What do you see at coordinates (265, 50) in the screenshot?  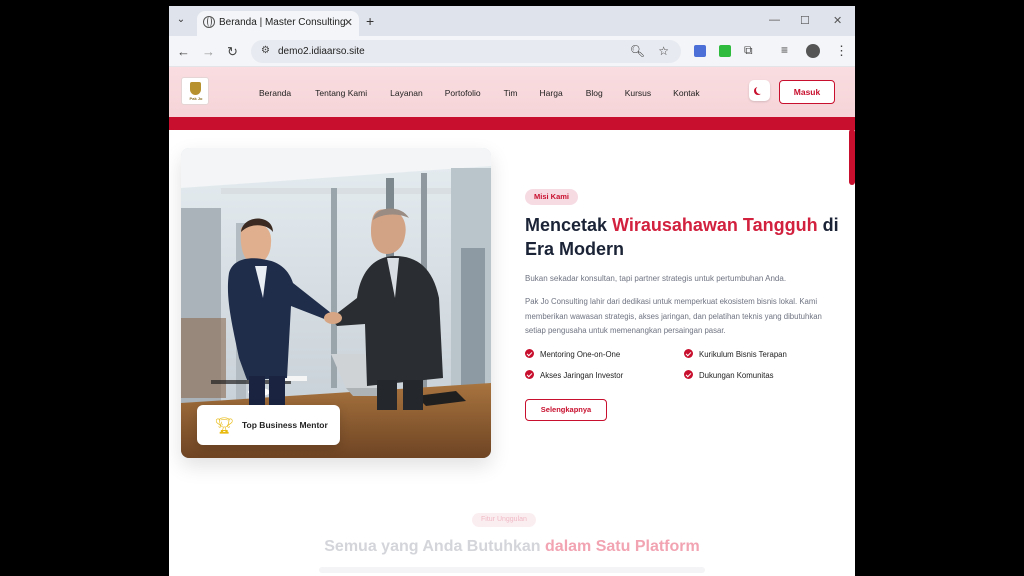 I see `site-info-icon: ⚙` at bounding box center [265, 50].